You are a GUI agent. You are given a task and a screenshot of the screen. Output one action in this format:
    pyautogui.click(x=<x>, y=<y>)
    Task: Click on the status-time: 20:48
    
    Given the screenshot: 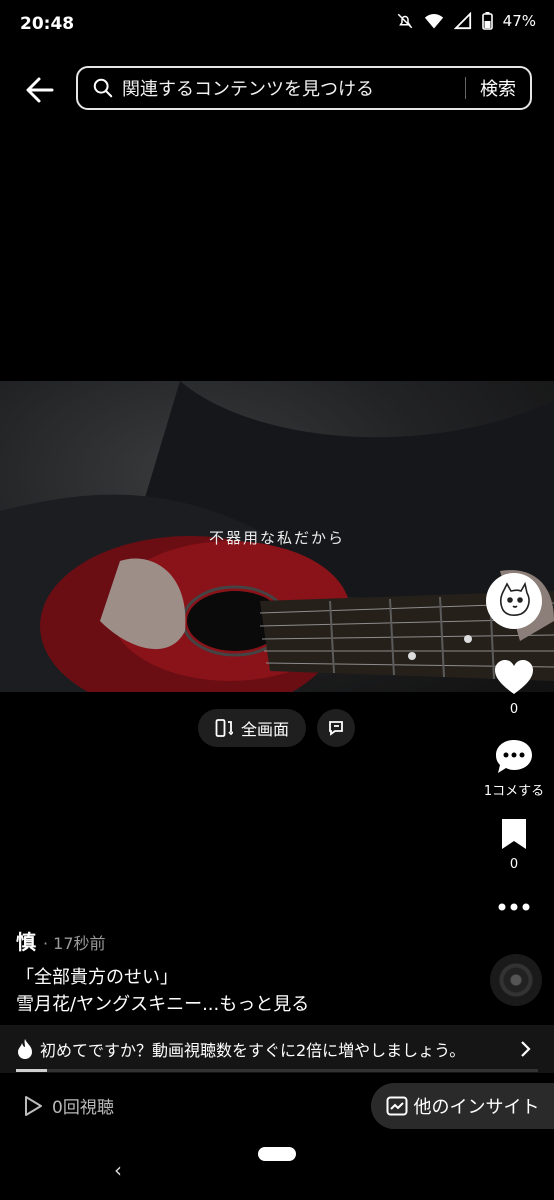 What is the action you would take?
    pyautogui.click(x=47, y=24)
    